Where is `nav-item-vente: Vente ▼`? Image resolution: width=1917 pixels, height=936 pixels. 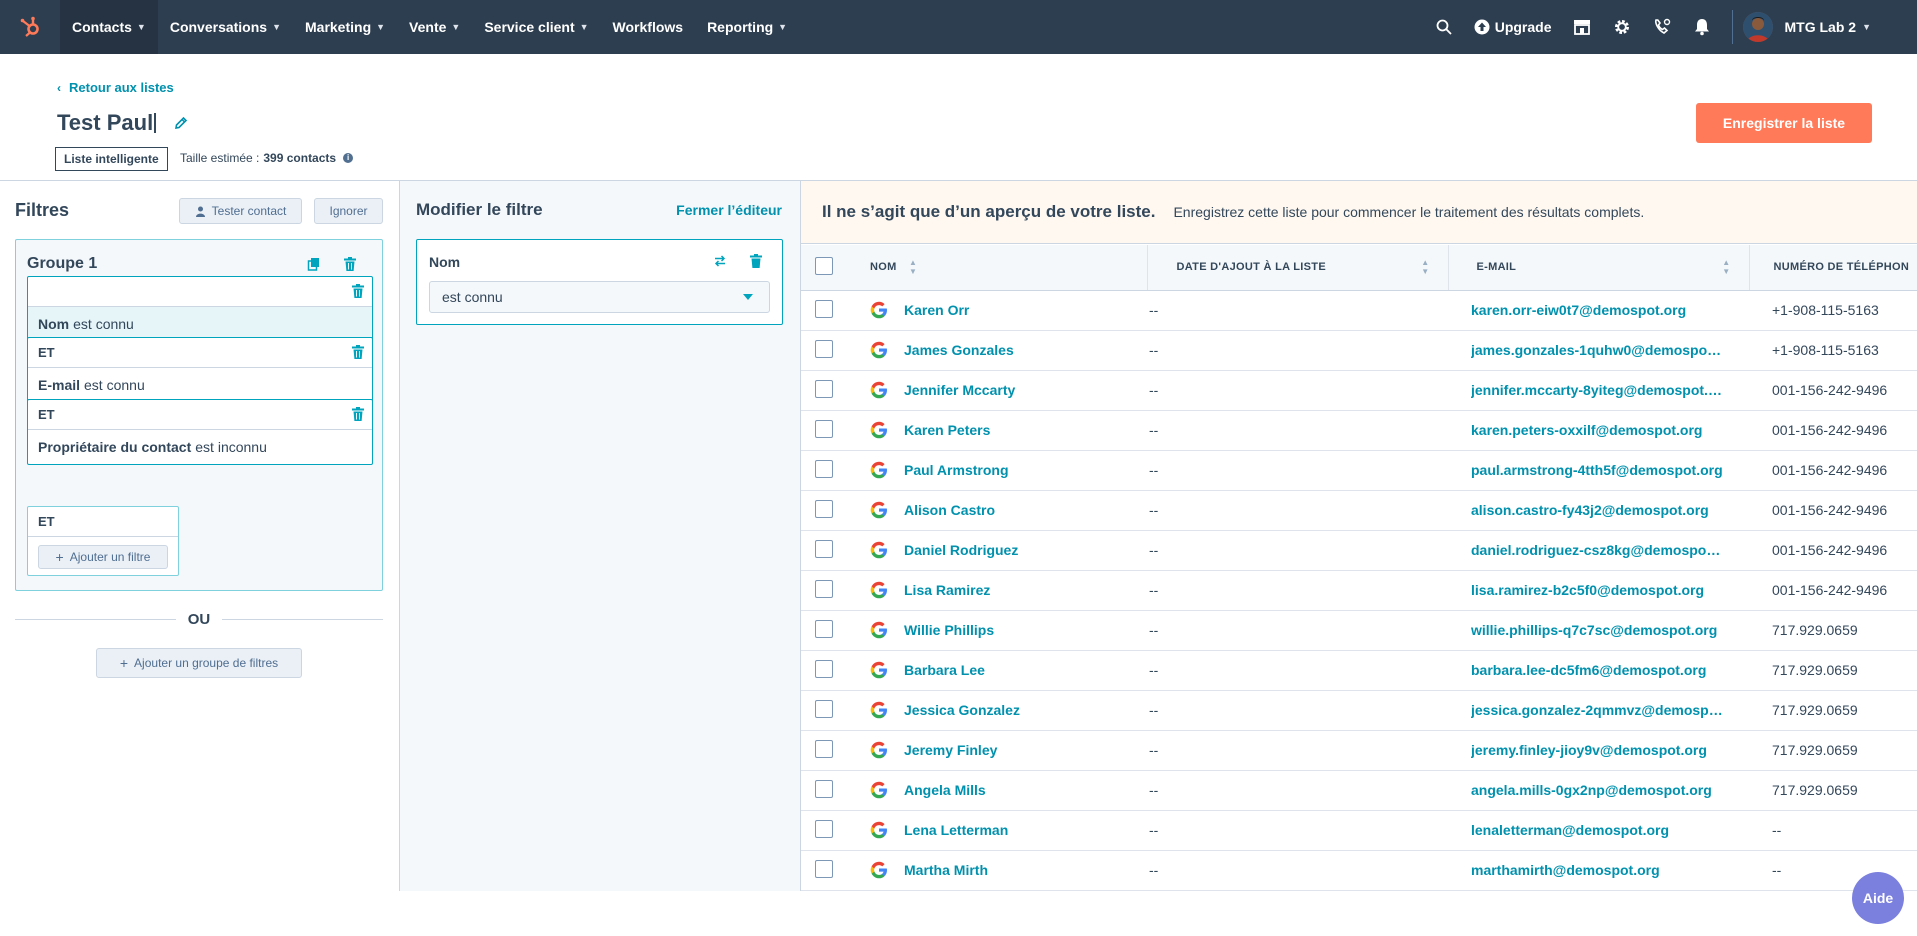
nav-item-vente: Vente ▼ is located at coordinates (434, 27).